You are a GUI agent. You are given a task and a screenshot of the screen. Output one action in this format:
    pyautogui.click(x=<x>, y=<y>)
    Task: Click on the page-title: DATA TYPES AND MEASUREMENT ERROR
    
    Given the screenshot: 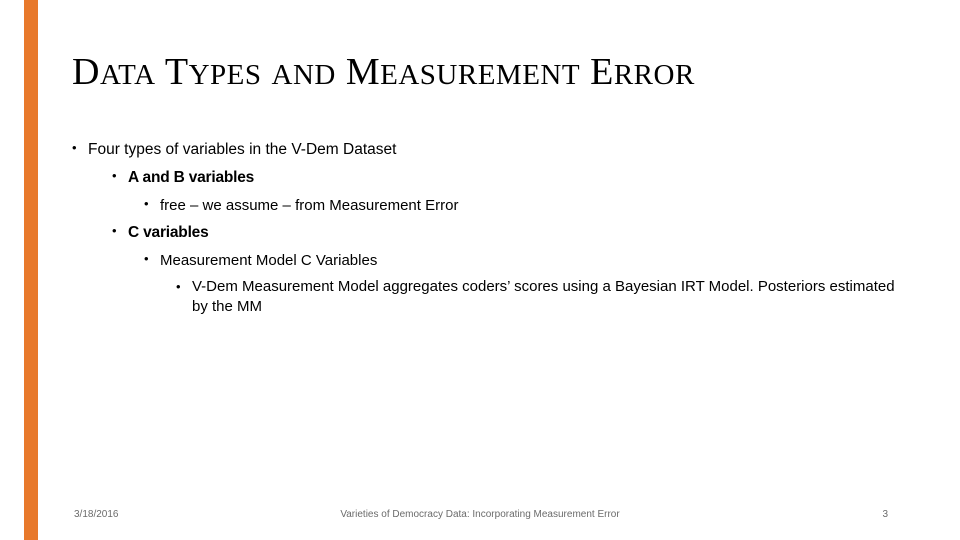 What is the action you would take?
    pyautogui.click(x=487, y=72)
    